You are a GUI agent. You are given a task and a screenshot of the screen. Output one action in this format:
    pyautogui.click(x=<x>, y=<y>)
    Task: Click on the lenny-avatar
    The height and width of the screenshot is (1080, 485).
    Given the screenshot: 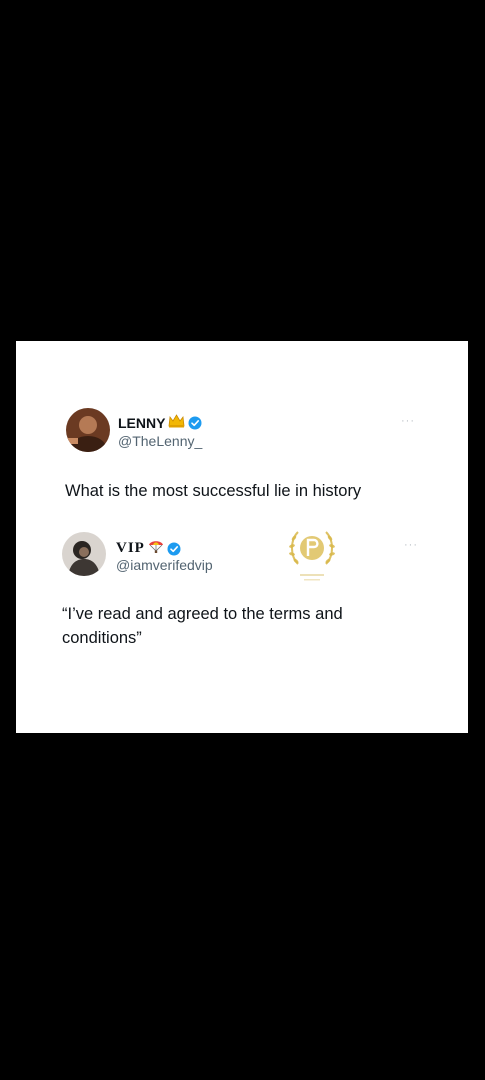 What is the action you would take?
    pyautogui.click(x=88, y=430)
    